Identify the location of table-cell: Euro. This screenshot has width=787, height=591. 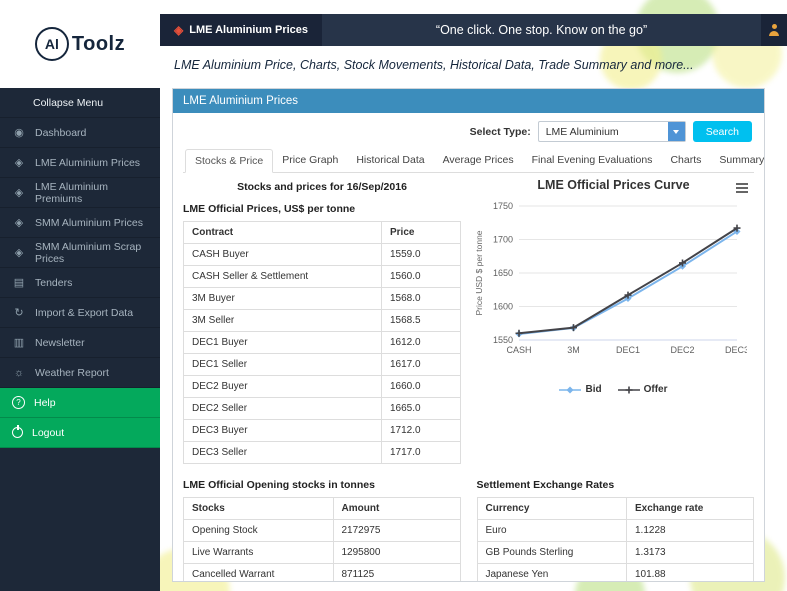
(551, 530).